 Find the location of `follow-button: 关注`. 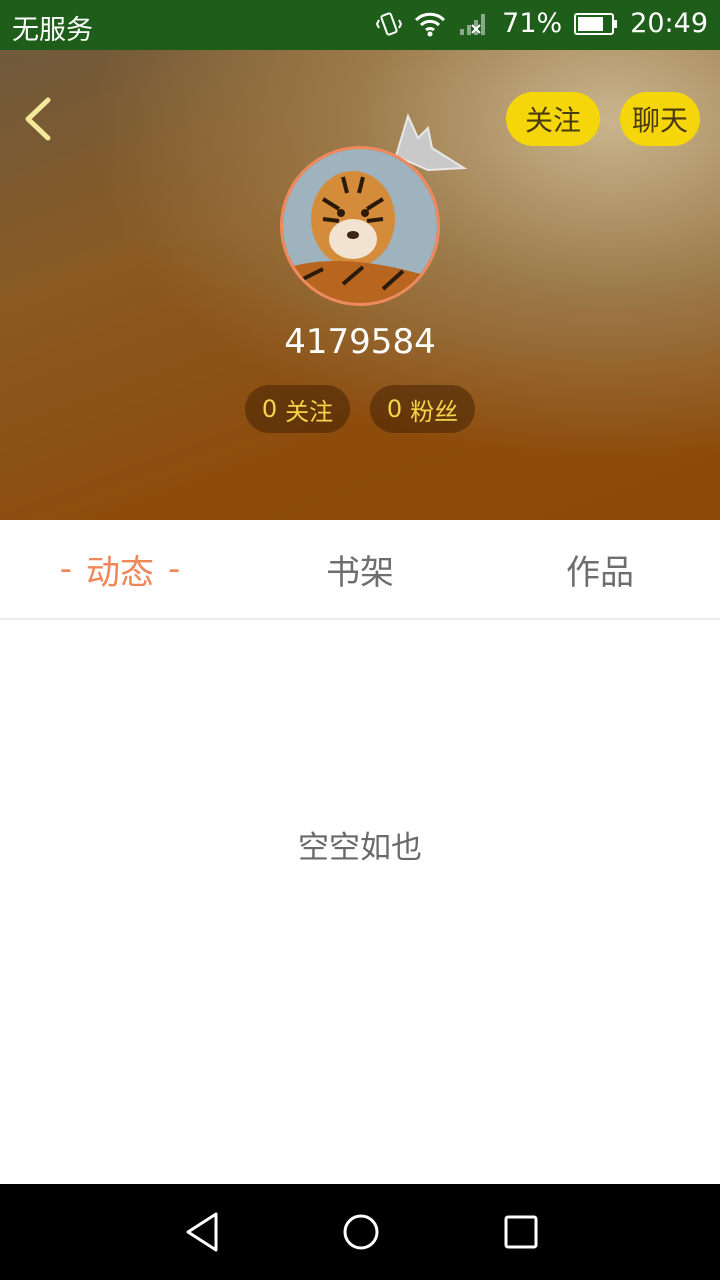

follow-button: 关注 is located at coordinates (553, 119).